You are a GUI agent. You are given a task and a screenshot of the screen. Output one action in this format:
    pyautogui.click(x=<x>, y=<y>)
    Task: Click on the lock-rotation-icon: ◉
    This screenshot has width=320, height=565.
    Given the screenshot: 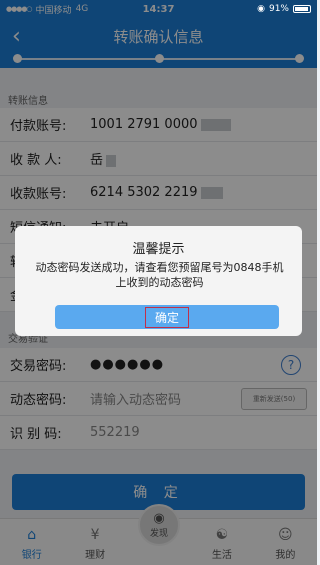 What is the action you would take?
    pyautogui.click(x=261, y=9)
    